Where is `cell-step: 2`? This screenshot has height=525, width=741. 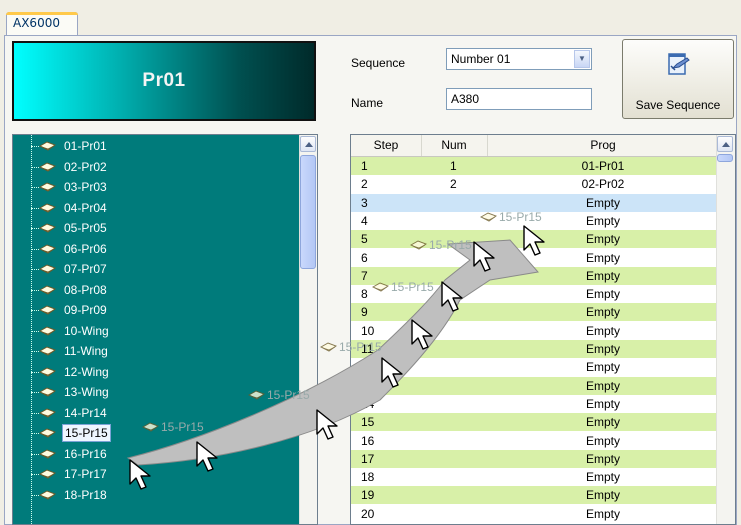
cell-step: 2 is located at coordinates (364, 184).